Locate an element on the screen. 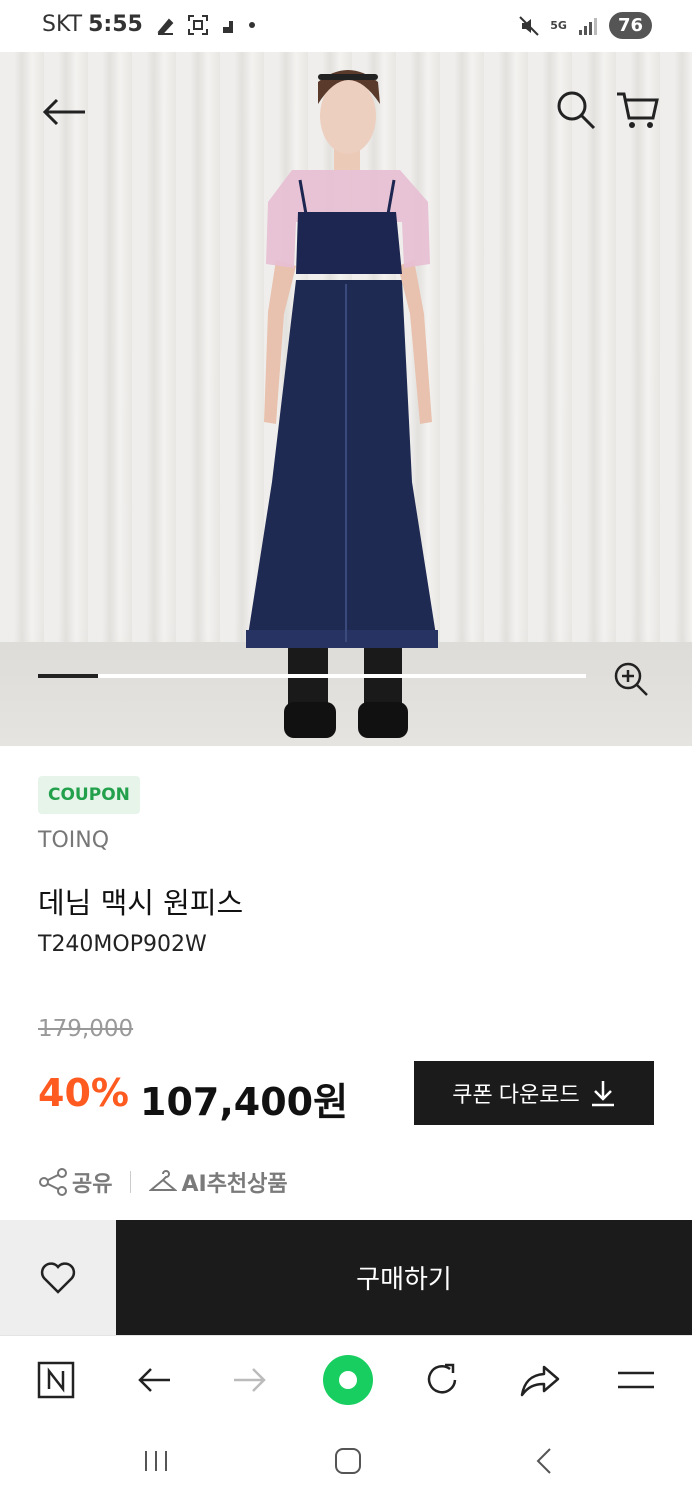 Image resolution: width=692 pixels, height=1500 pixels. ai-recommend-label: AI추천상품 is located at coordinates (234, 1184).